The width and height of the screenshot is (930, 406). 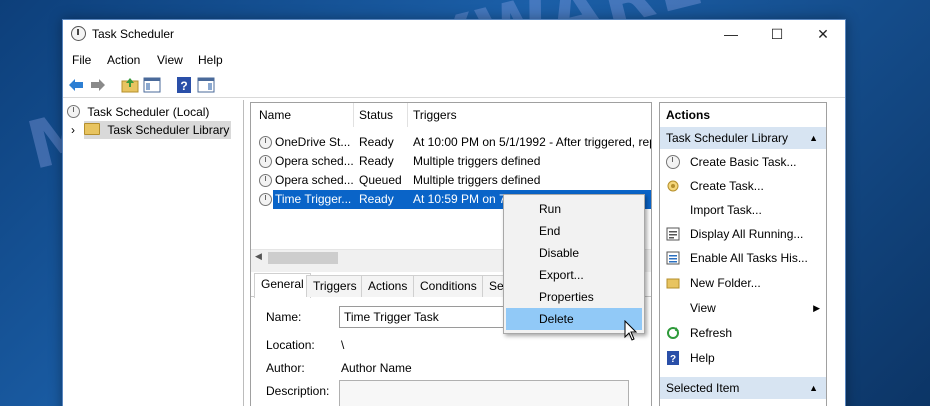 I want to click on context-item-delete: Delete, so click(x=574, y=319).